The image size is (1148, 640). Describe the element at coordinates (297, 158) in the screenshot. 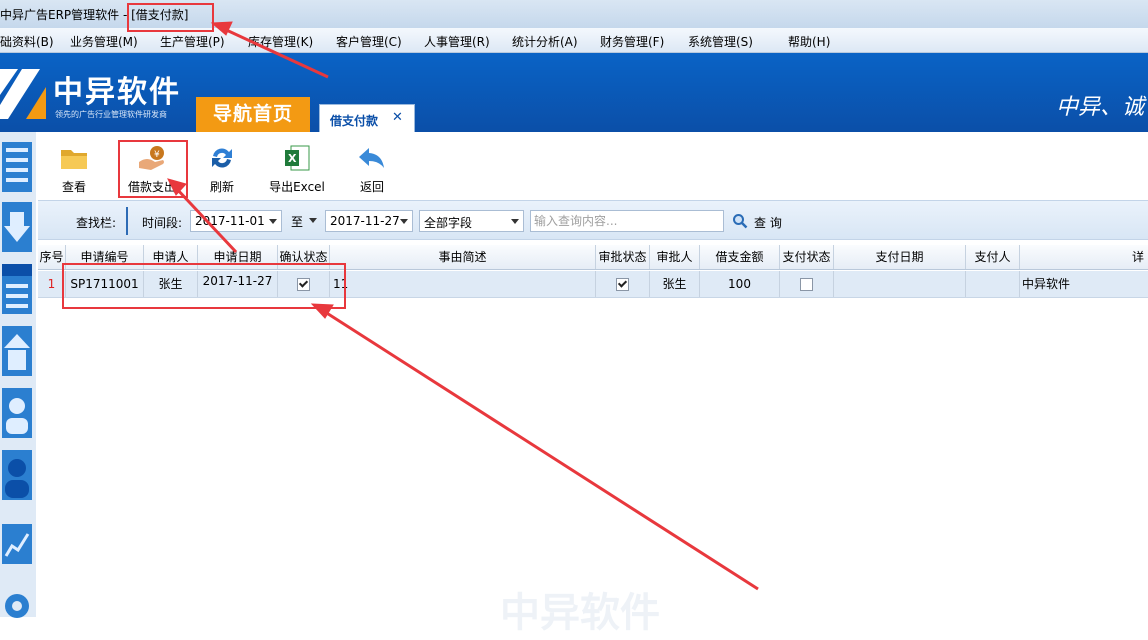

I see `excel-icon: X` at that location.